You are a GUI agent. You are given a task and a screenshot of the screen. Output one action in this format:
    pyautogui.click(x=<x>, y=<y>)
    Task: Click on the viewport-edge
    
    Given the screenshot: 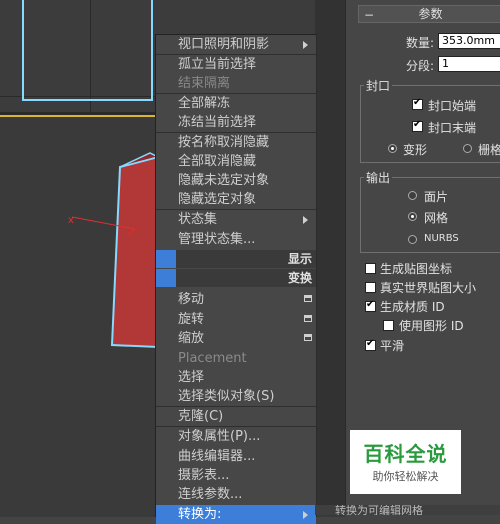 What is the action you would take?
    pyautogui.click(x=330, y=257)
    